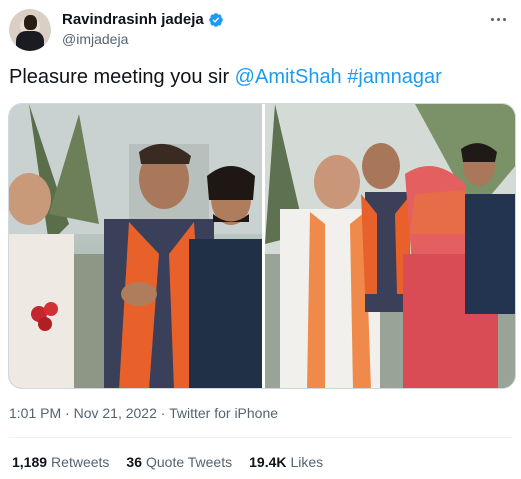 This screenshot has height=479, width=521. I want to click on quote-tweets-stat: 36 Quote Tweets, so click(179, 462).